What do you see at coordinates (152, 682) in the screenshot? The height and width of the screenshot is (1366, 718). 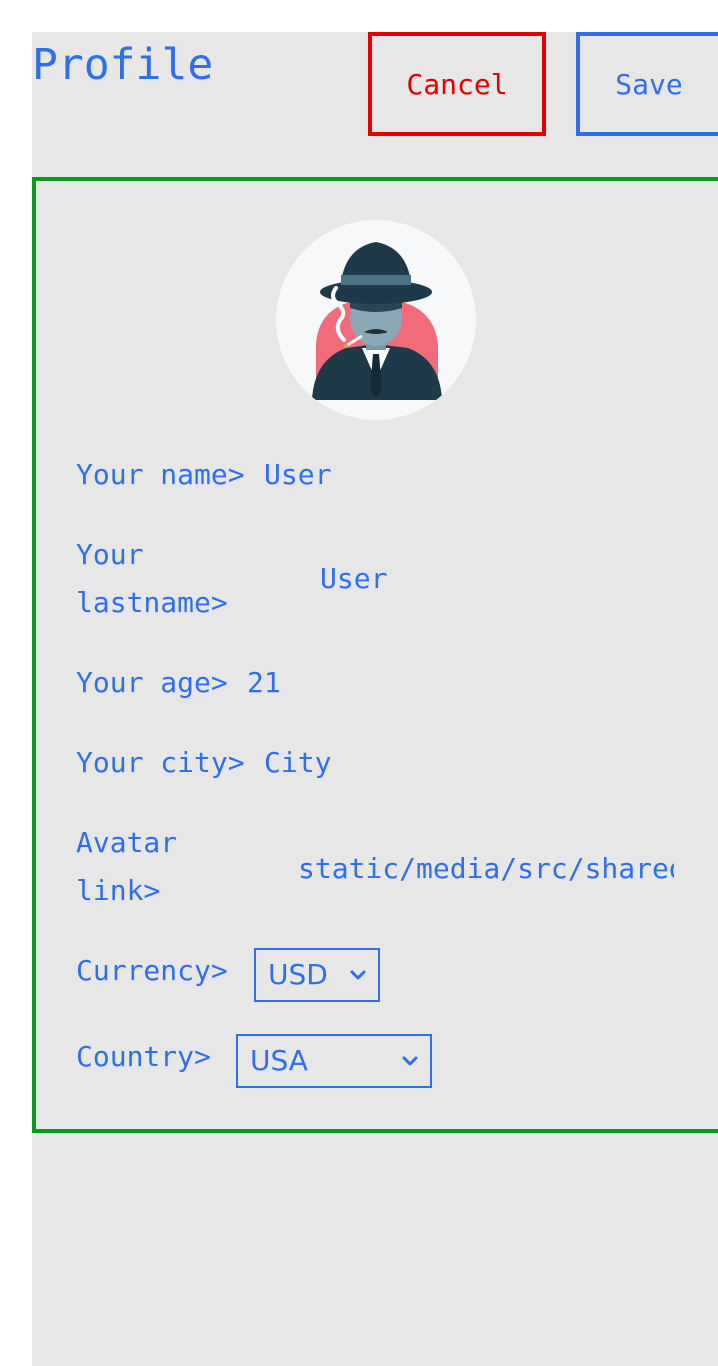 I see `age-label: Your age>` at bounding box center [152, 682].